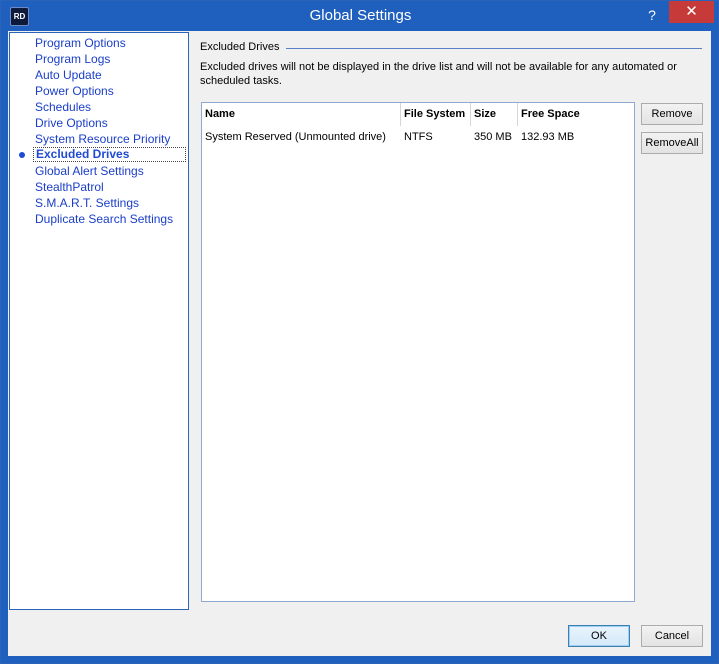 This screenshot has height=664, width=719. I want to click on close-button: ✕, so click(691, 12).